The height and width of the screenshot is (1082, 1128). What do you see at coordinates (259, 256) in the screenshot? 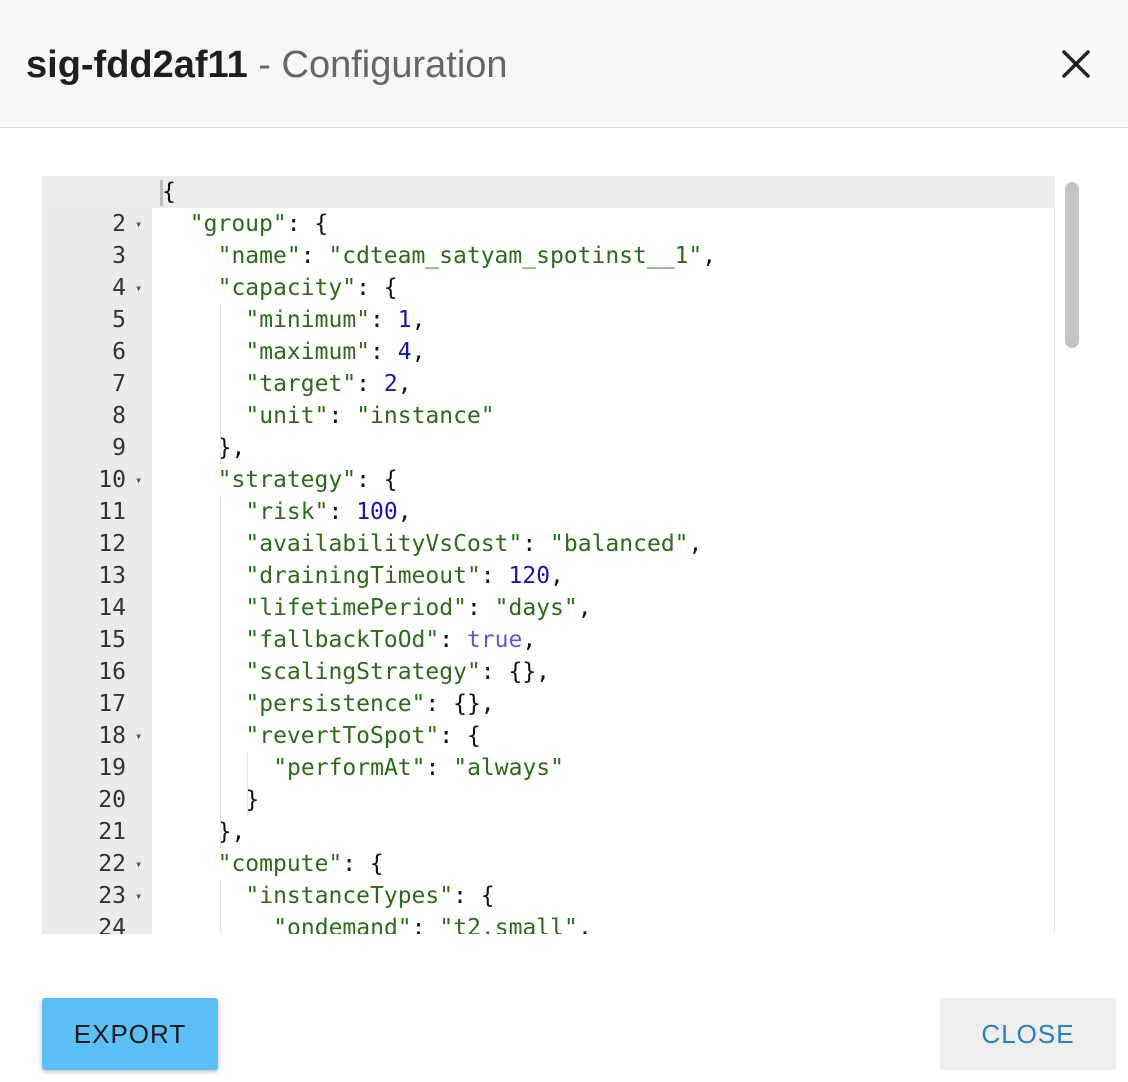
I see `code-token: "name"` at bounding box center [259, 256].